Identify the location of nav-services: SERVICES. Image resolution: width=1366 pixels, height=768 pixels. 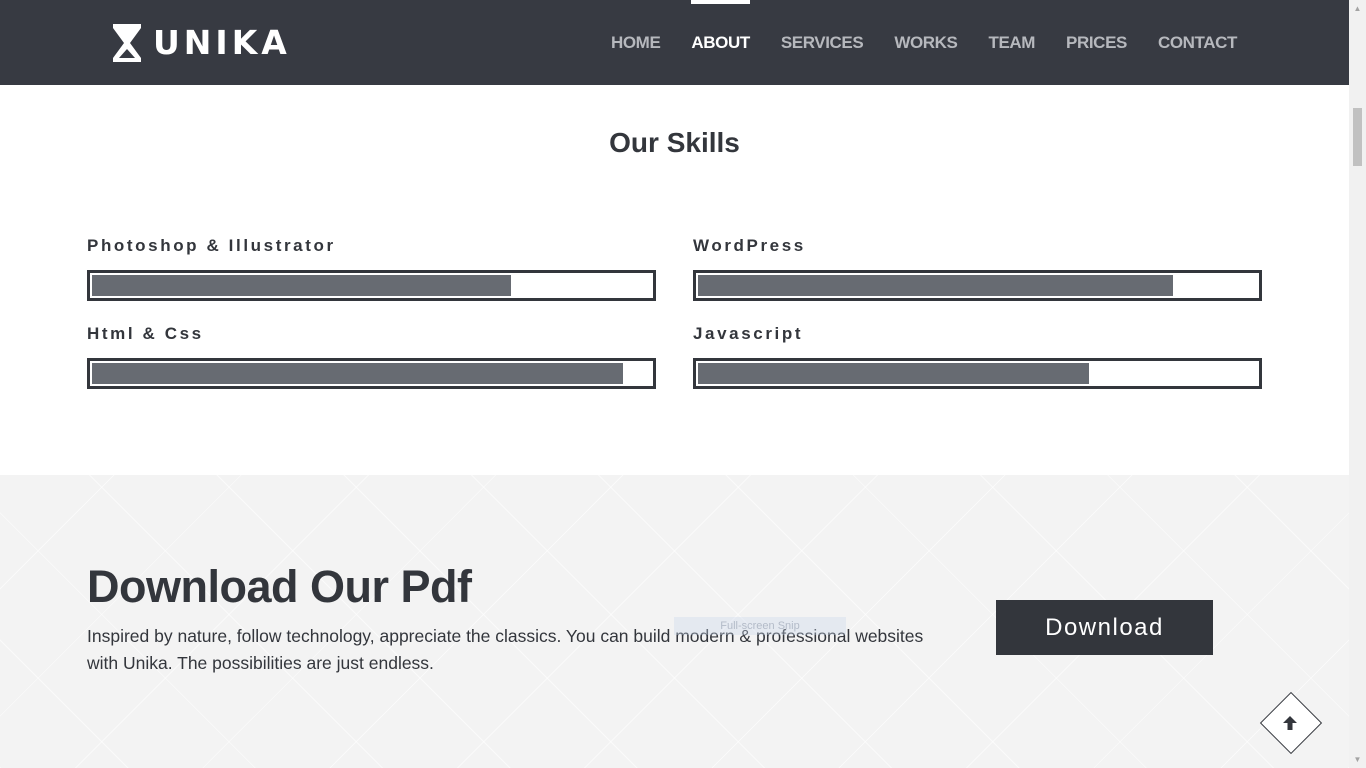
(822, 42).